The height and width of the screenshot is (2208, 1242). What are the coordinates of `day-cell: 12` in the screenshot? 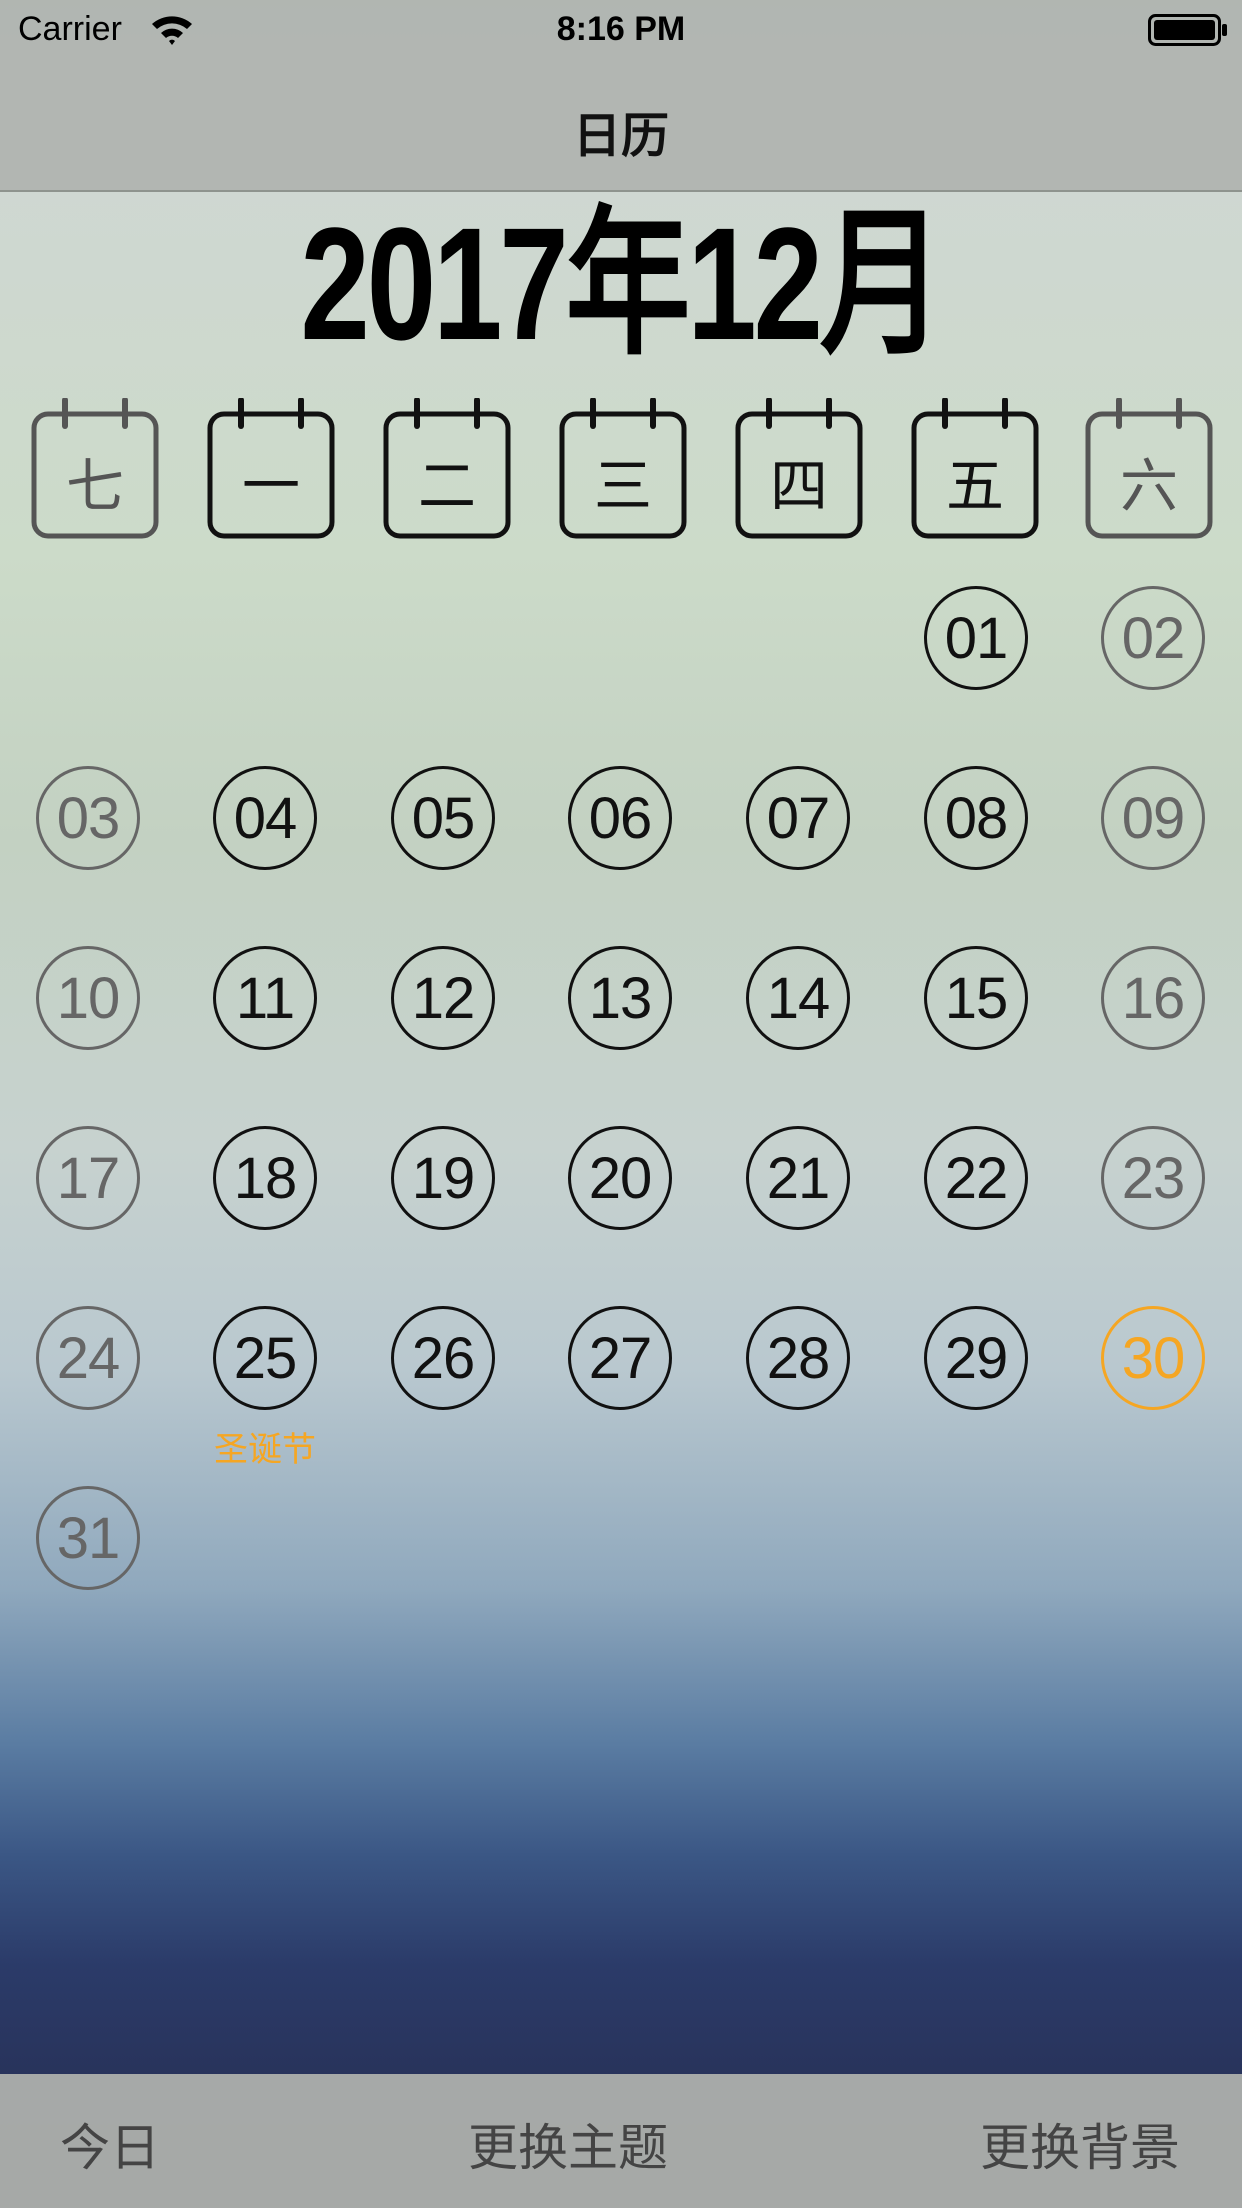 It's located at (443, 998).